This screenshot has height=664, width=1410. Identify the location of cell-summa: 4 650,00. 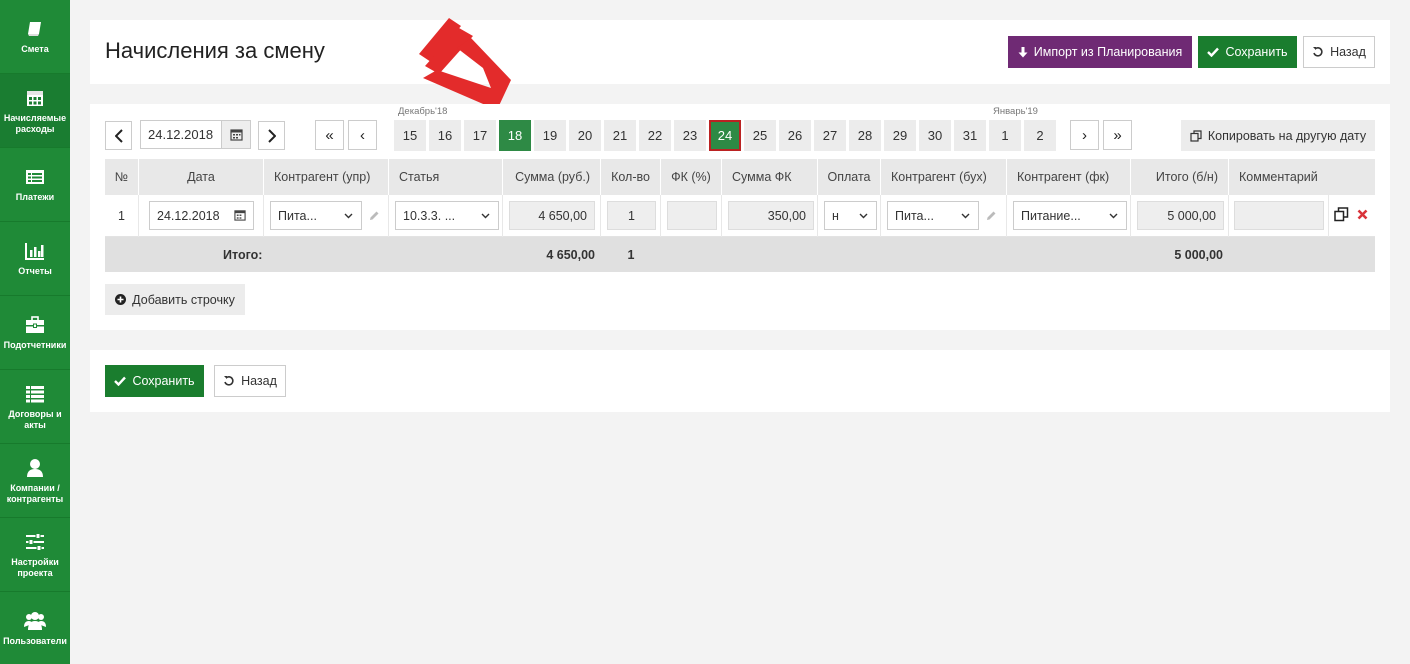
(552, 216).